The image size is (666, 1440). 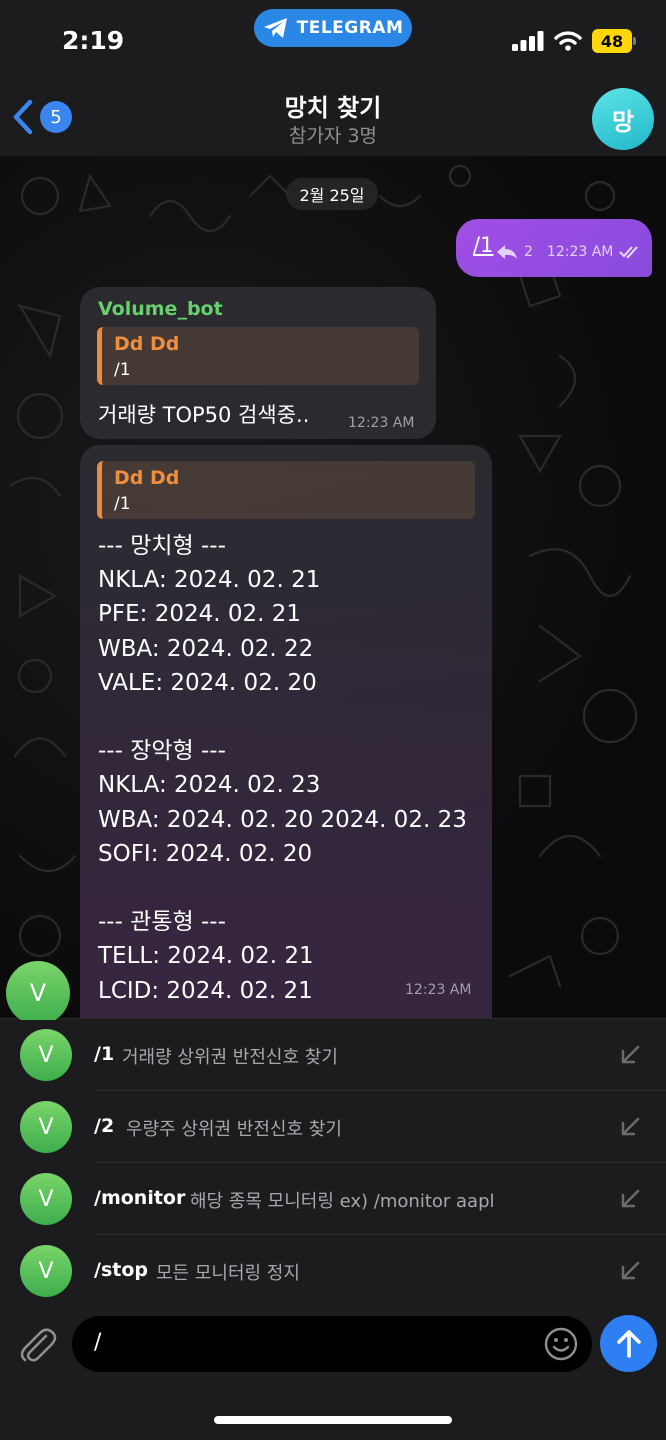 What do you see at coordinates (230, 1057) in the screenshot?
I see `command-description: 거래량 상위권 반전신호 찾기` at bounding box center [230, 1057].